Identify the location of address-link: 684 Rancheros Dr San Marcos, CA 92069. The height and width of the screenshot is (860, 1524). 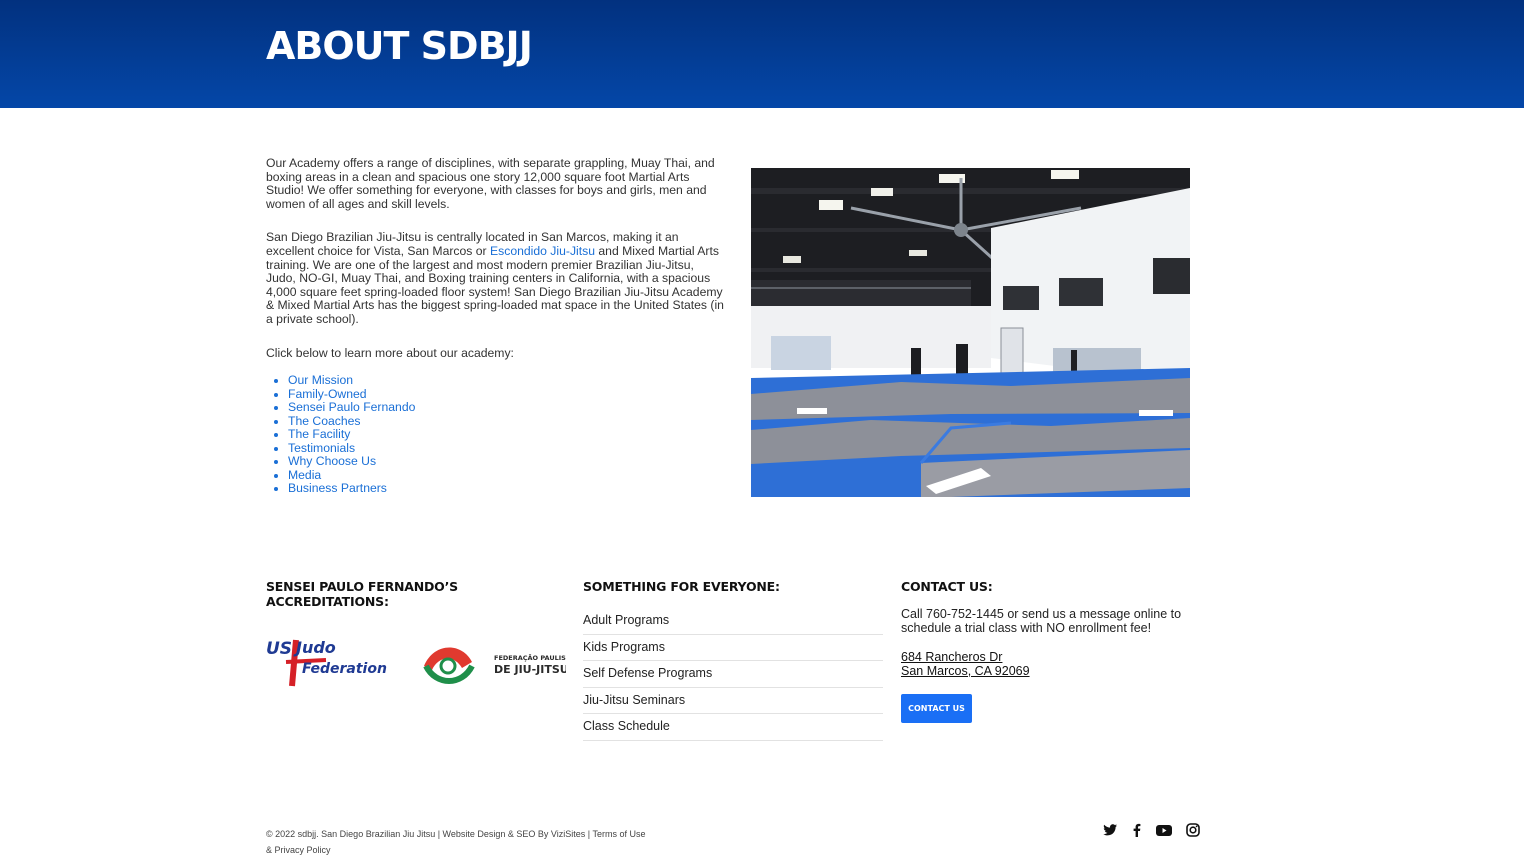
(1046, 664).